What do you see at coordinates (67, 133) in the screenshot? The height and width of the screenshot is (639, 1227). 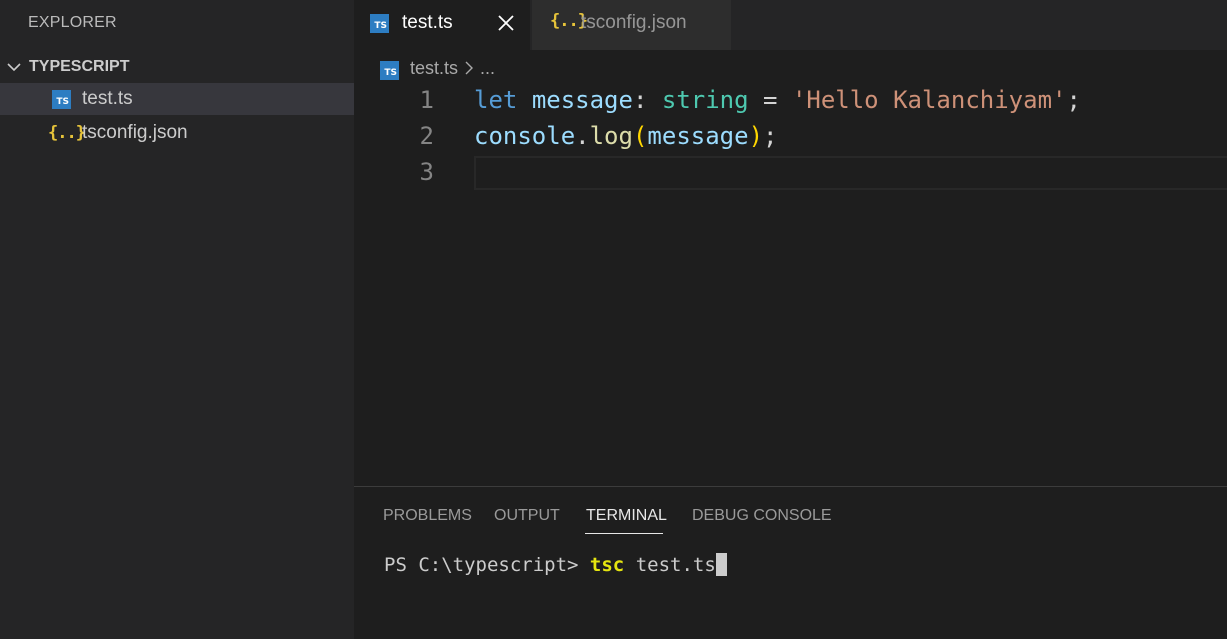 I see `json-file-icon: {..}` at bounding box center [67, 133].